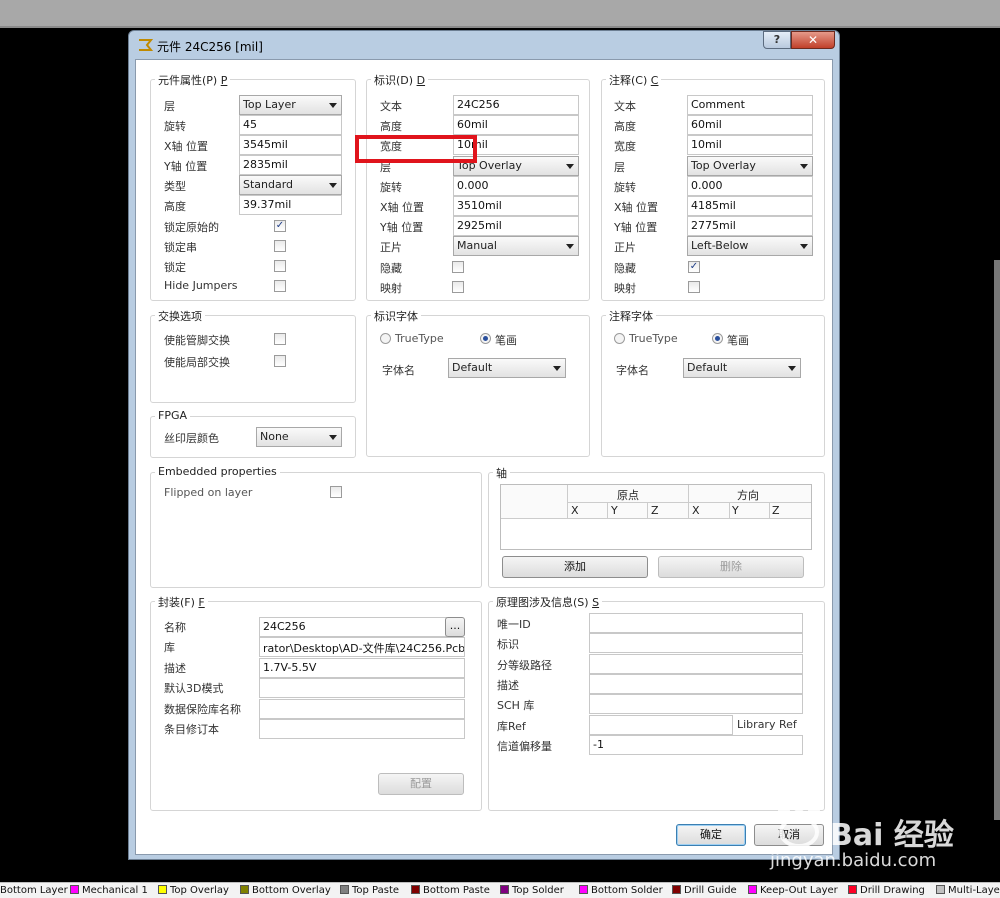 The height and width of the screenshot is (898, 1000). I want to click on schematic-label-6: 信道偏移量, so click(524, 746).